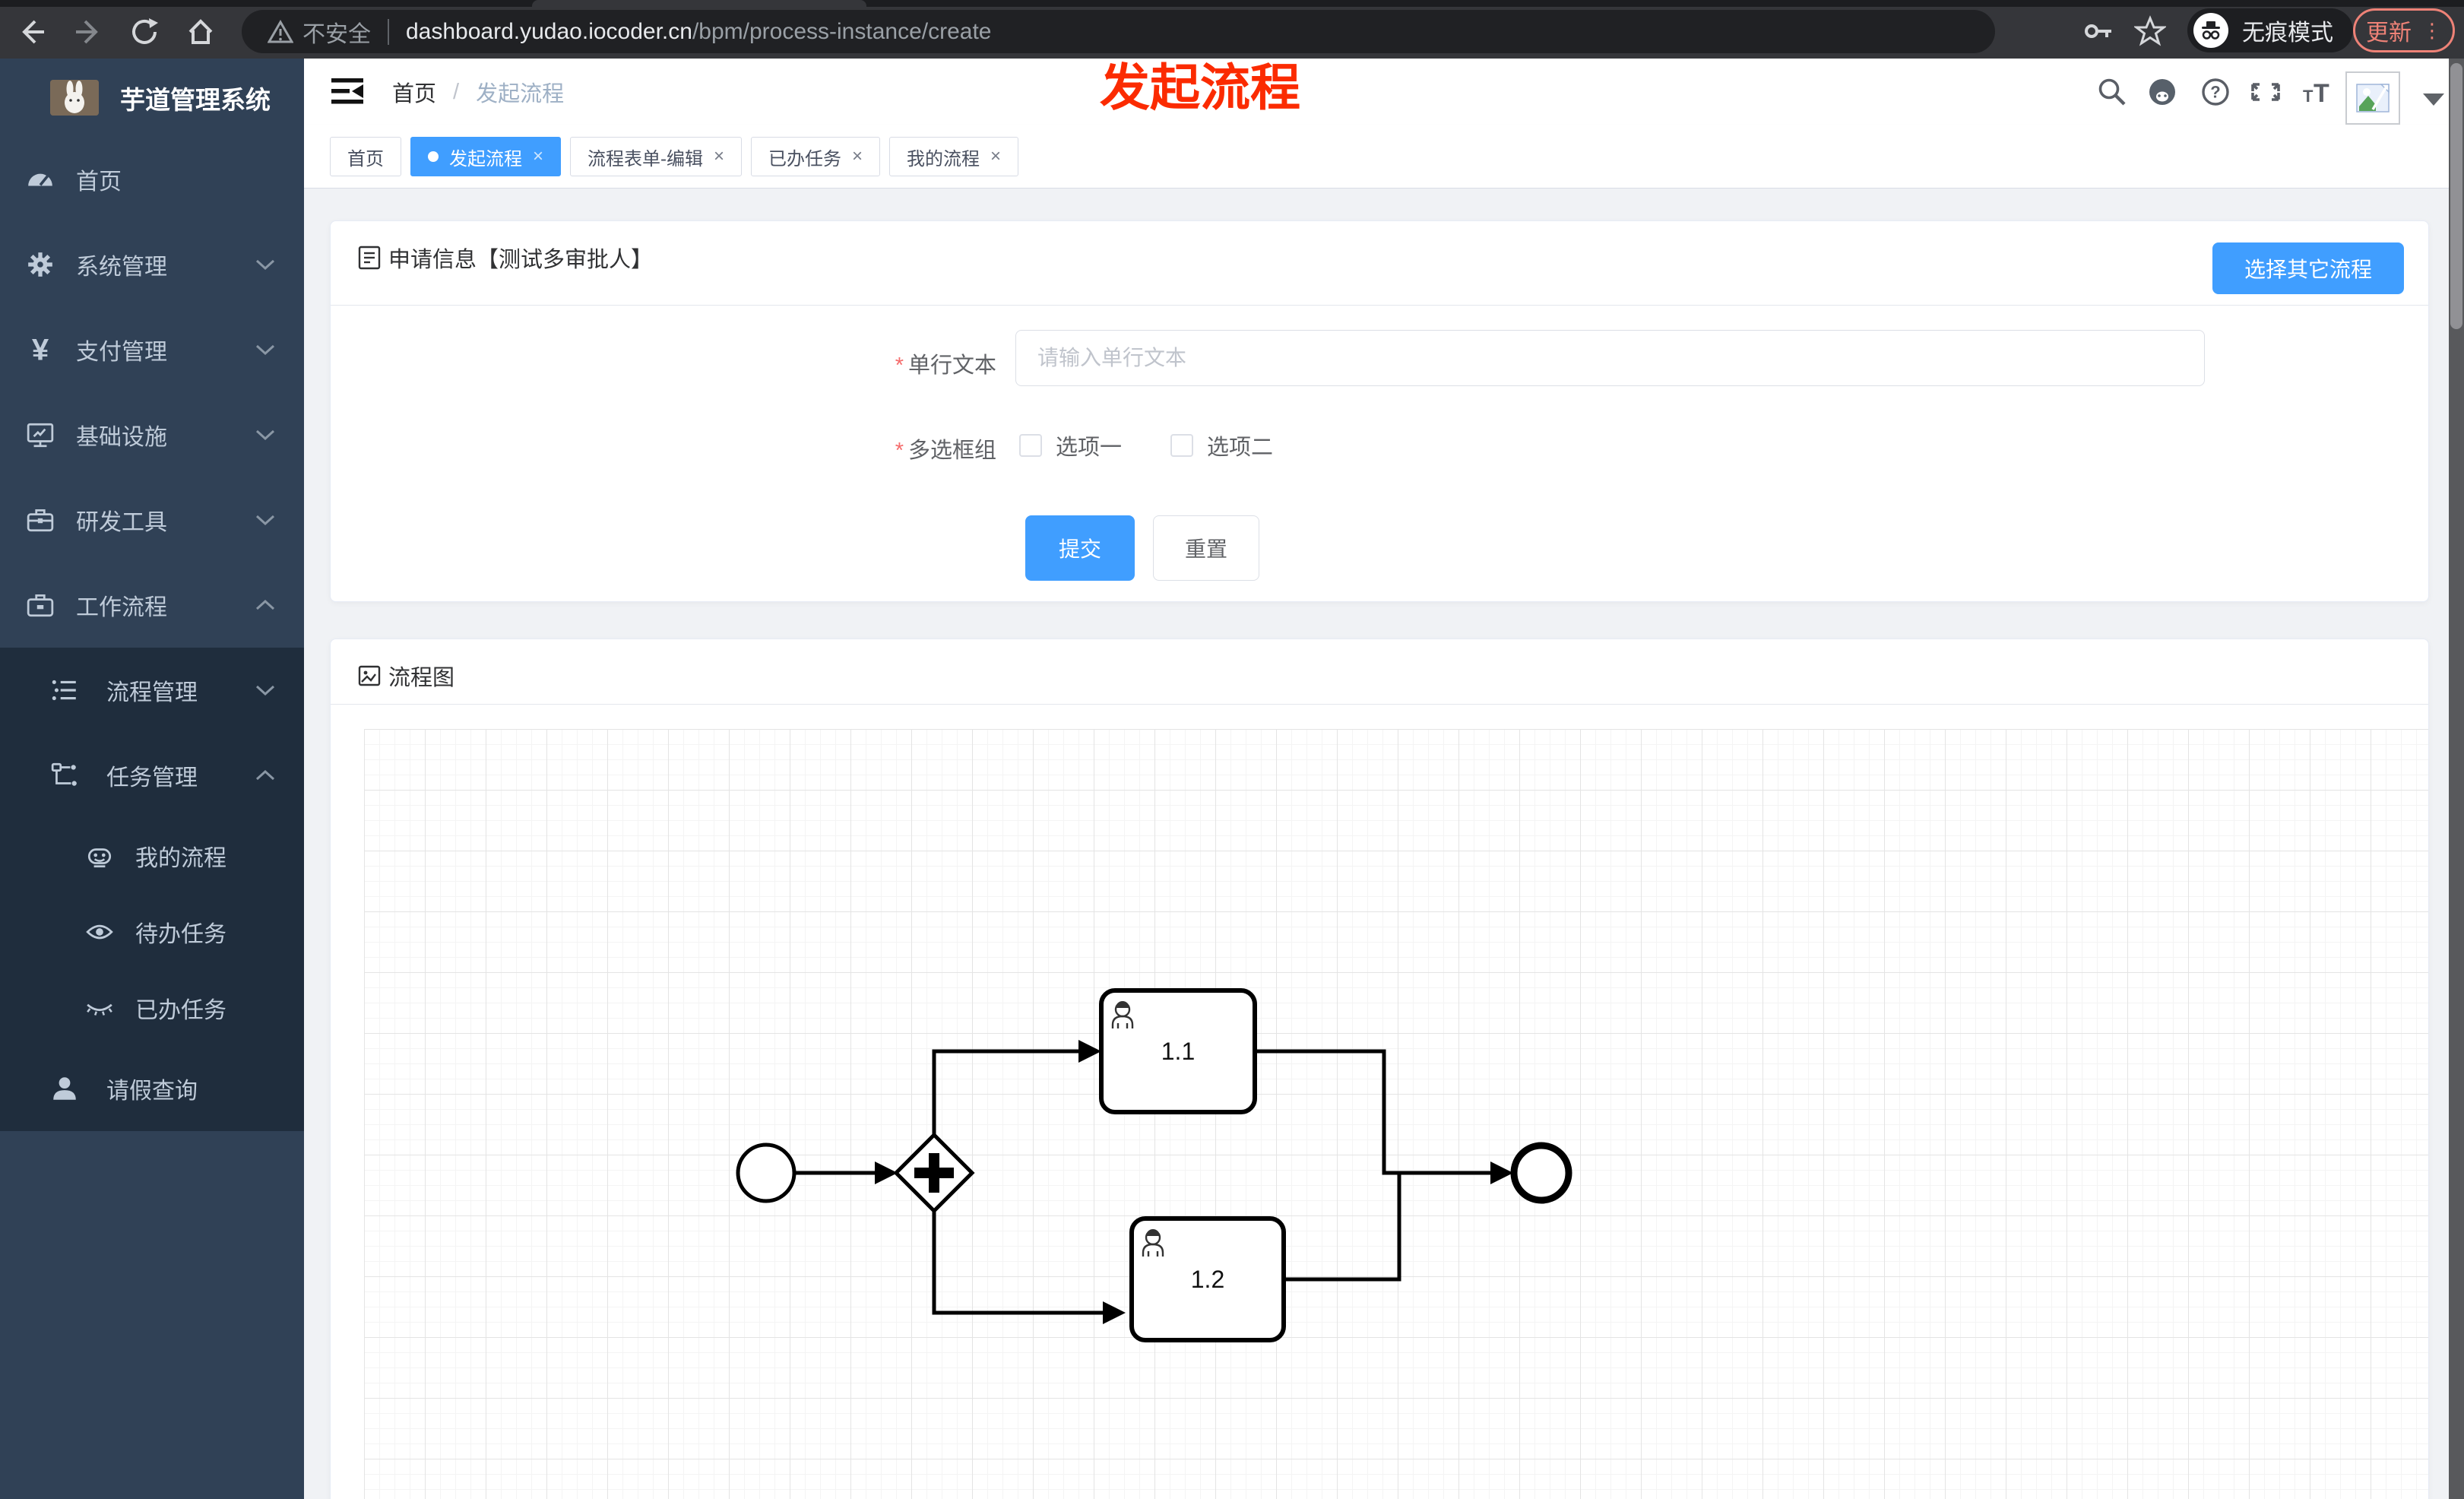  What do you see at coordinates (699, 4) in the screenshot?
I see `browser-active-tab` at bounding box center [699, 4].